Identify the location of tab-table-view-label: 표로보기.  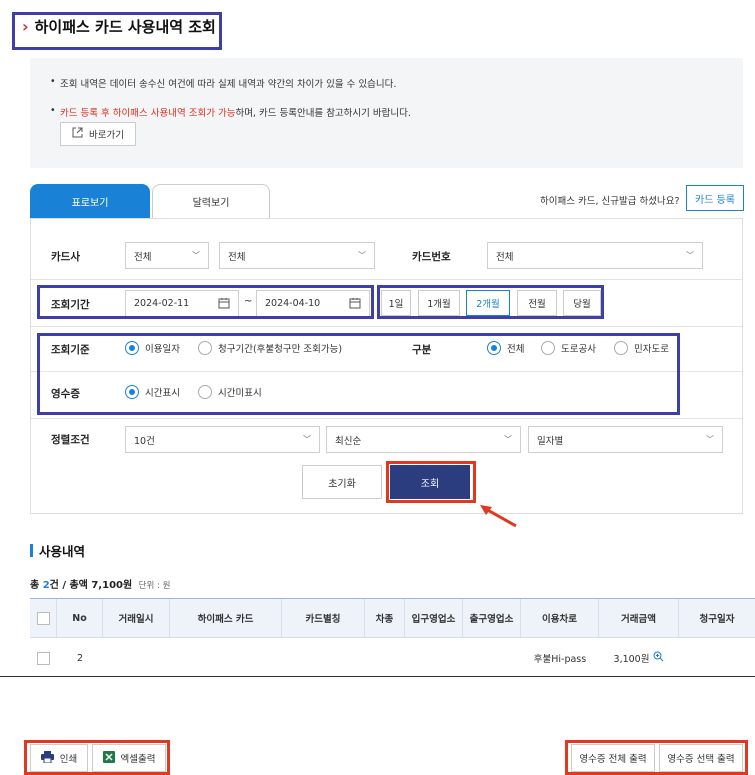
(90, 203).